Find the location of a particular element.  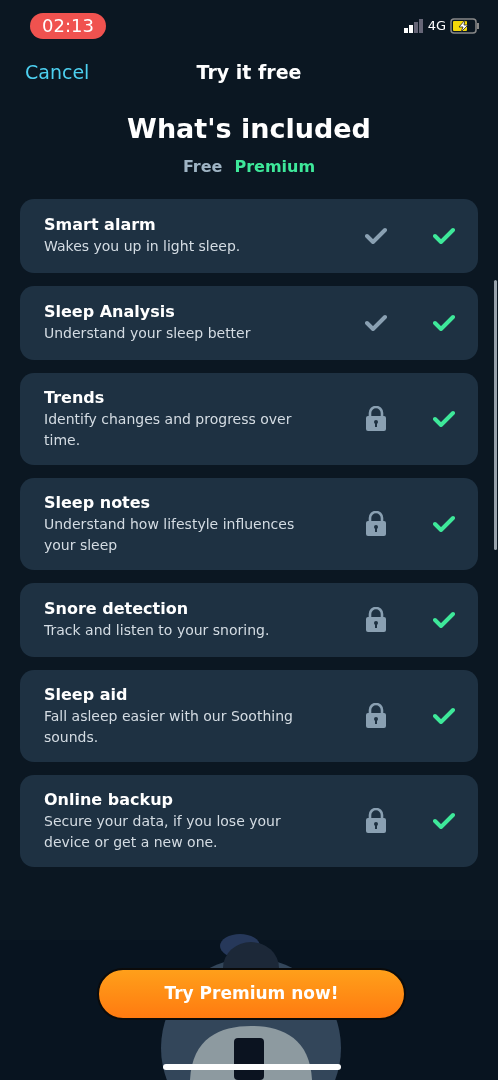

feature-description: Understand how lifestyle influences your sleep is located at coordinates (170, 534).